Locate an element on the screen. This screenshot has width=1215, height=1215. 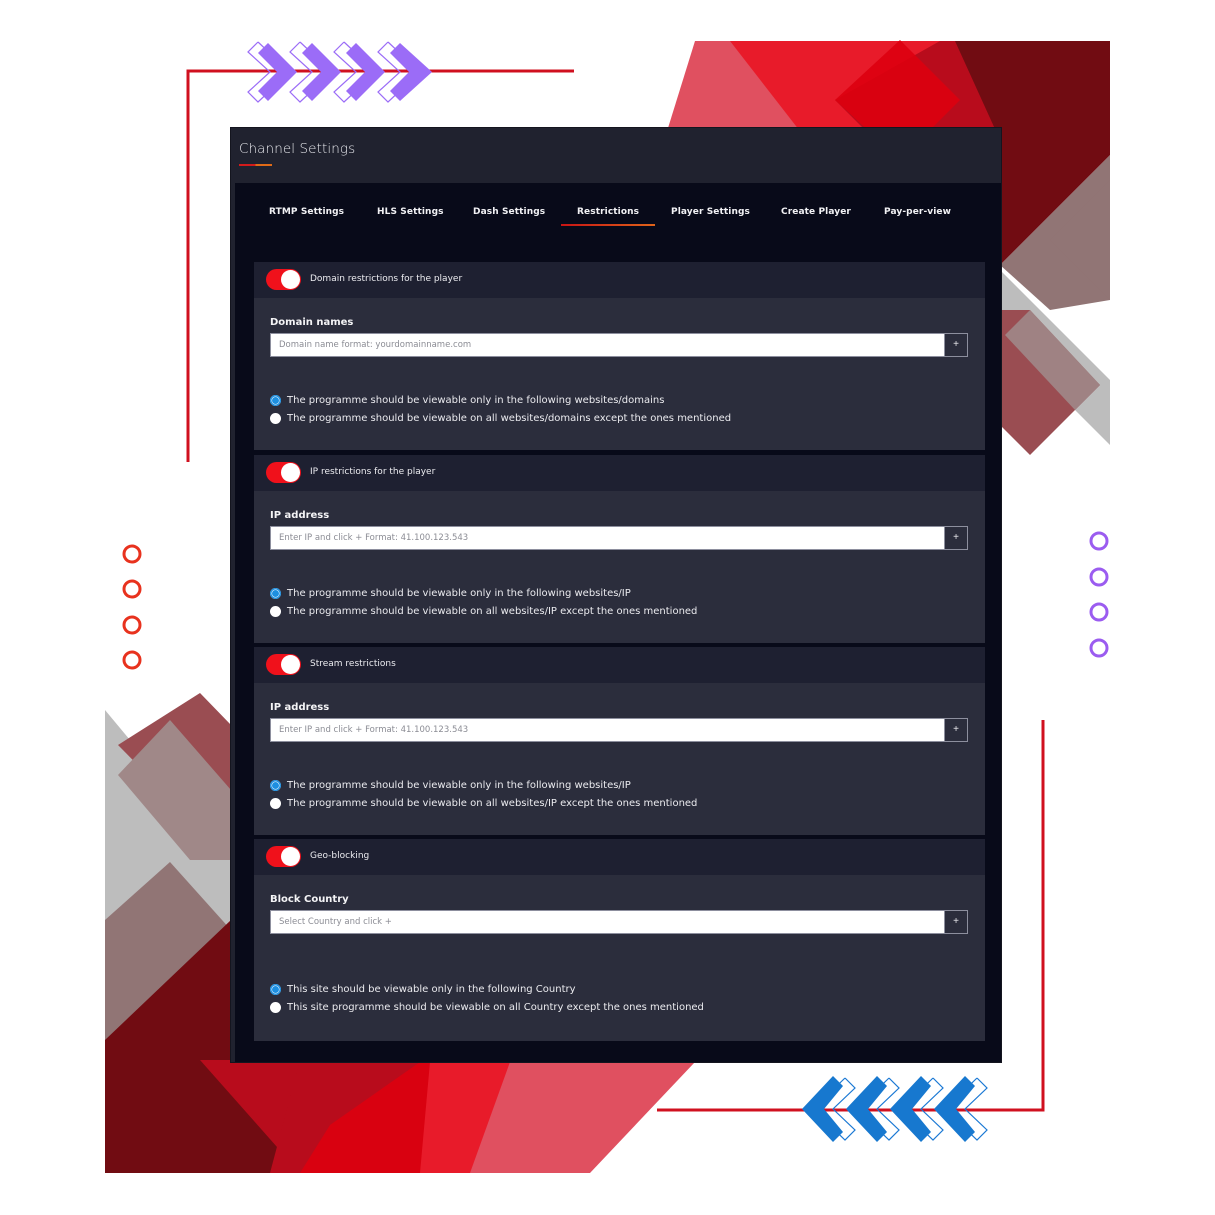
section-title: IP restrictions for the player is located at coordinates (373, 472).